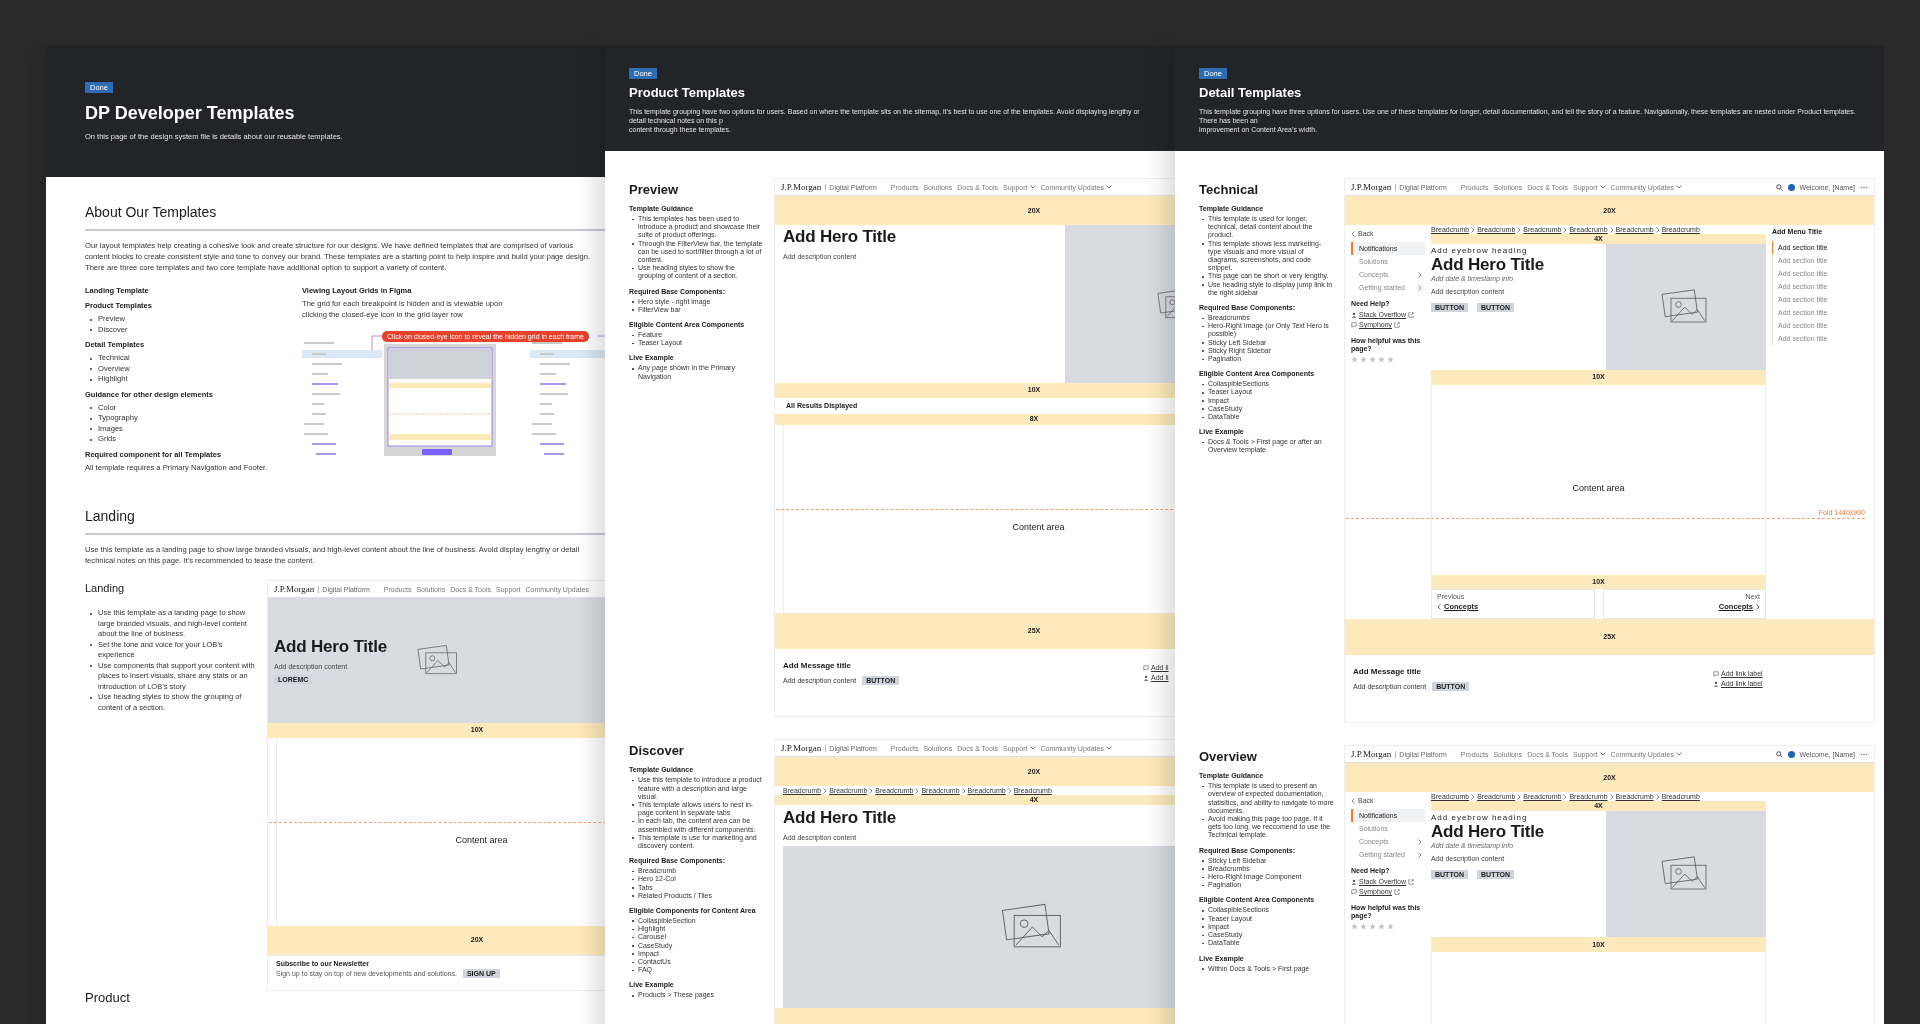 This screenshot has height=1024, width=1920. I want to click on frame-title: Detail Templates, so click(1251, 93).